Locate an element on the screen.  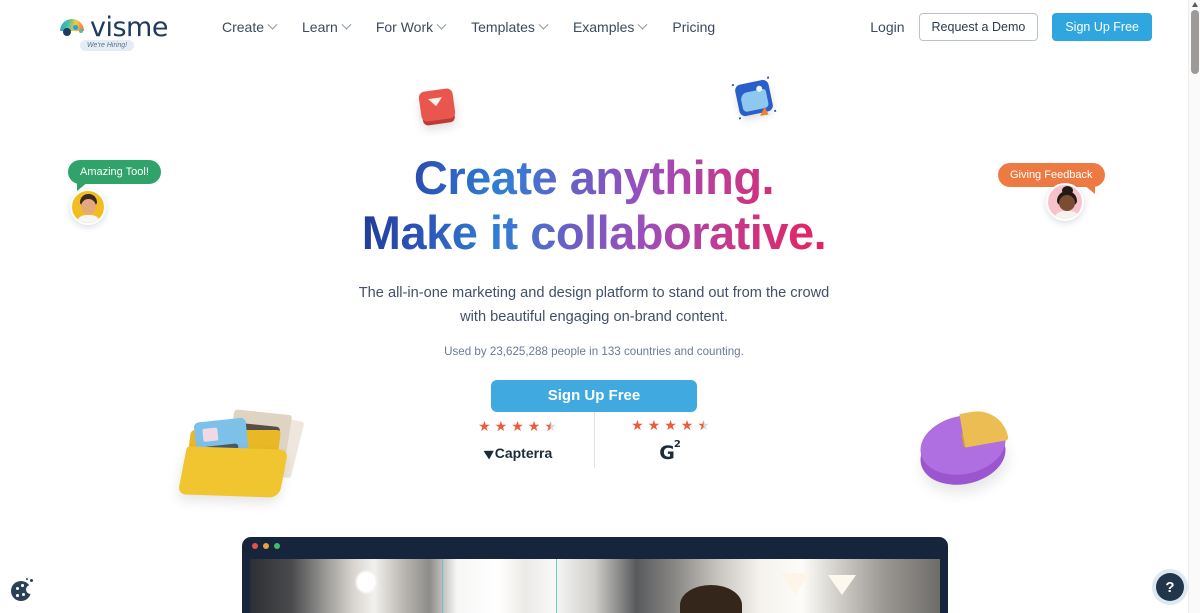
nav-item-examples: Examples is located at coordinates (610, 27).